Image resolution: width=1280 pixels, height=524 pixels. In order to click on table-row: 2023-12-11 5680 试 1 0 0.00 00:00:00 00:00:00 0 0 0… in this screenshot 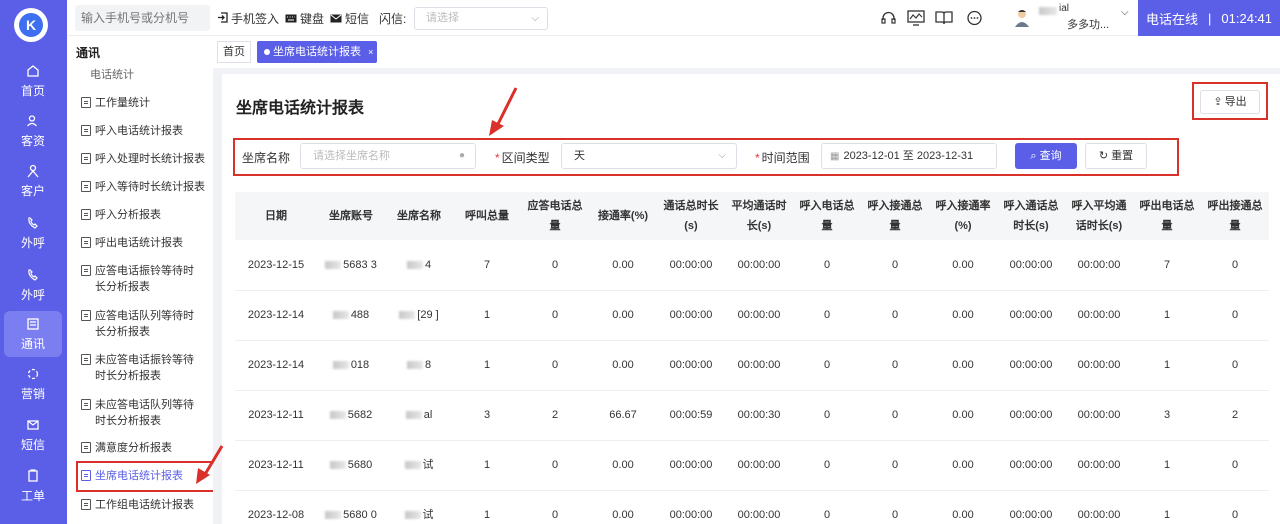, I will do `click(752, 465)`.